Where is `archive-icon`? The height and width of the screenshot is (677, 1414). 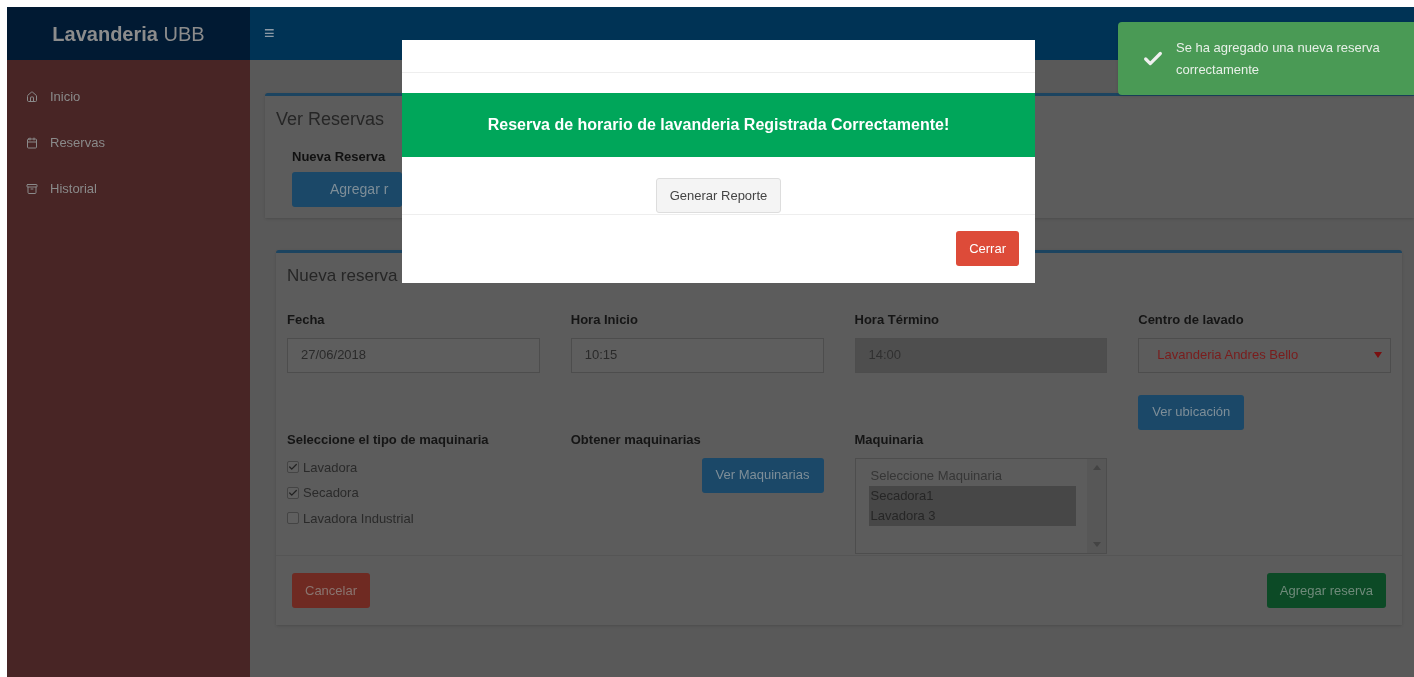
archive-icon is located at coordinates (32, 189).